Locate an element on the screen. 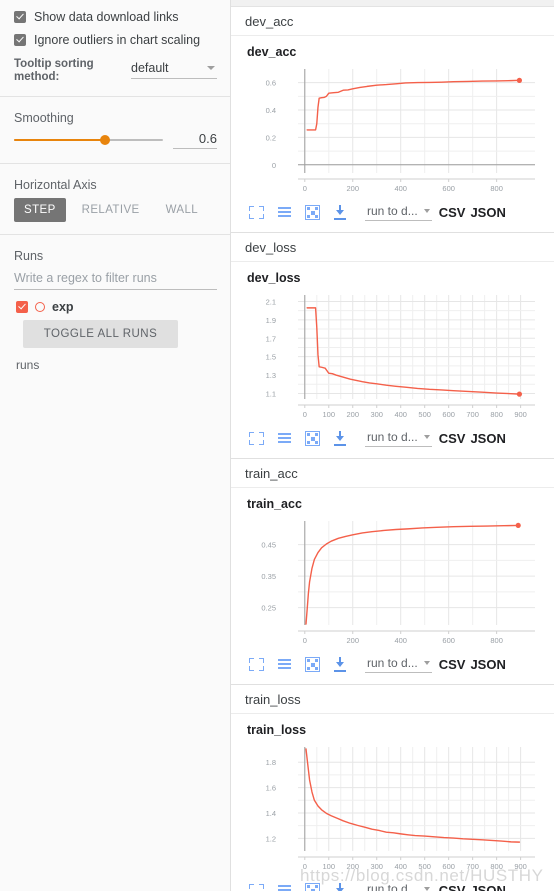 The width and height of the screenshot is (554, 891). svg-text: 1.1 is located at coordinates (271, 393).